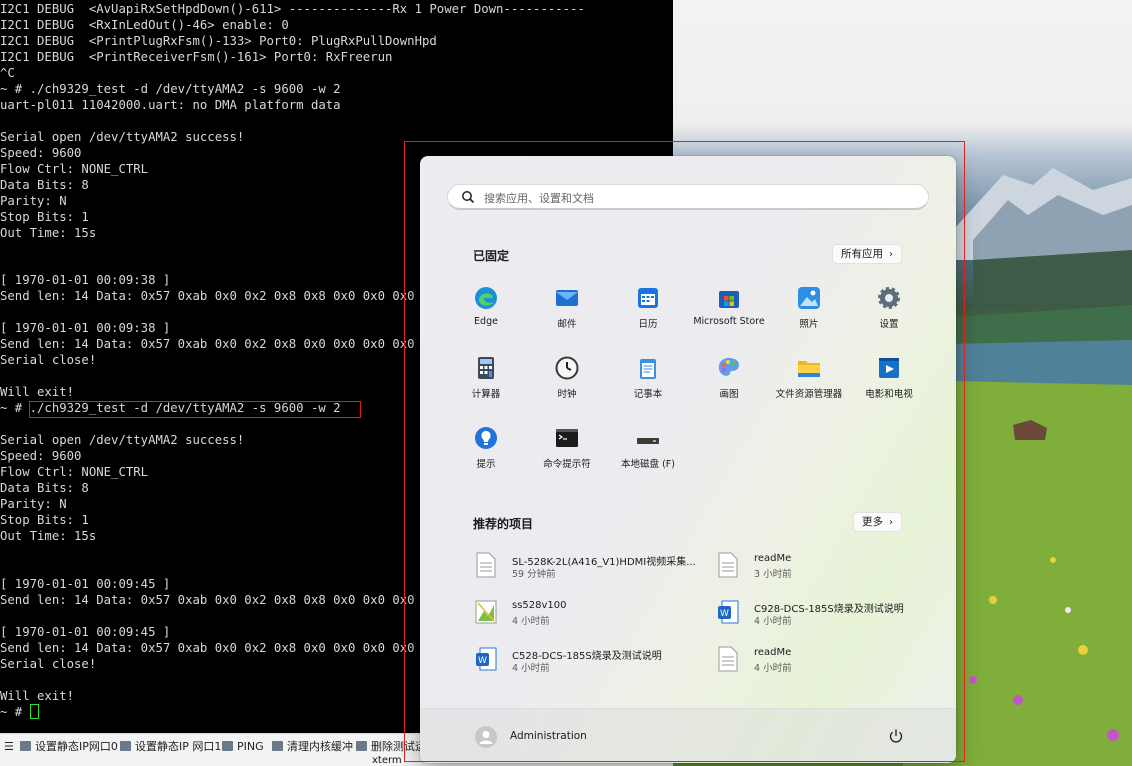 The width and height of the screenshot is (1132, 766). I want to click on recommended-item: W C528-DCS-185S烧录及测试说明 4 小时前, so click(595, 663).